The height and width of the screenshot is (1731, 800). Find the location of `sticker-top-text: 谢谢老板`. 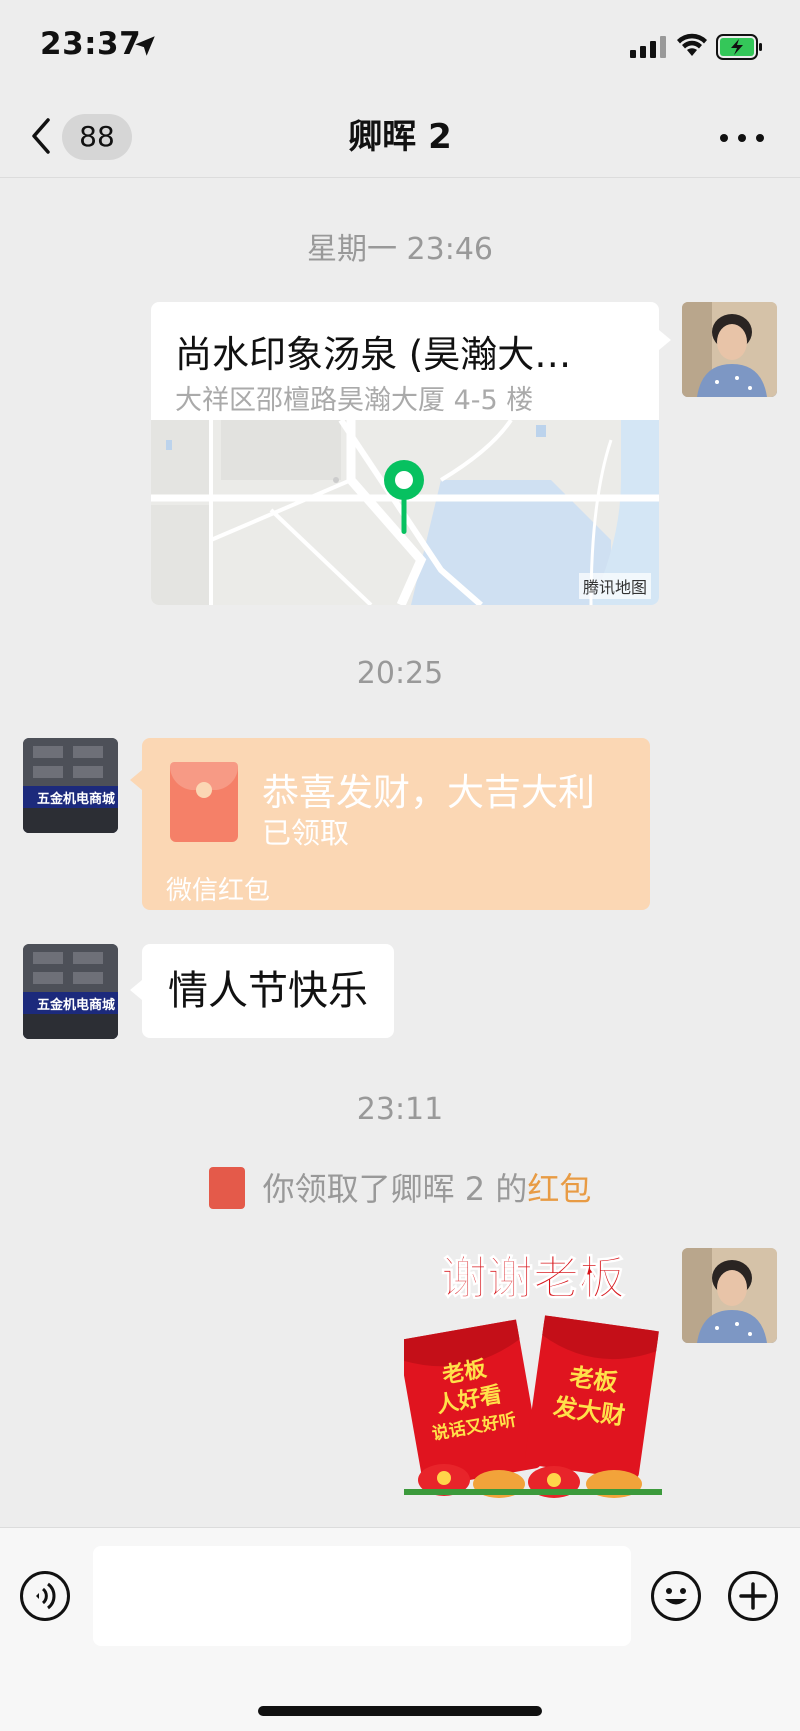

sticker-top-text: 谢谢老板 is located at coordinates (533, 1278).